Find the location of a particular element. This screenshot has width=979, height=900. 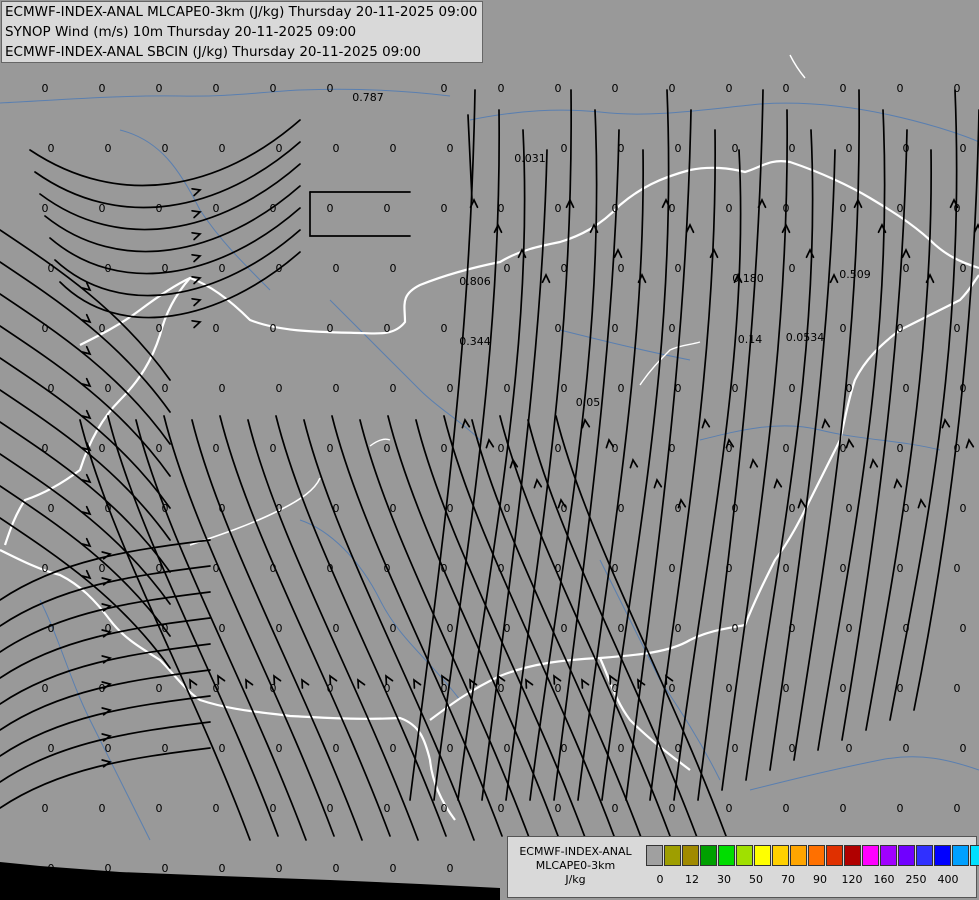

legend-tick-label: 250 is located at coordinates (916, 879).